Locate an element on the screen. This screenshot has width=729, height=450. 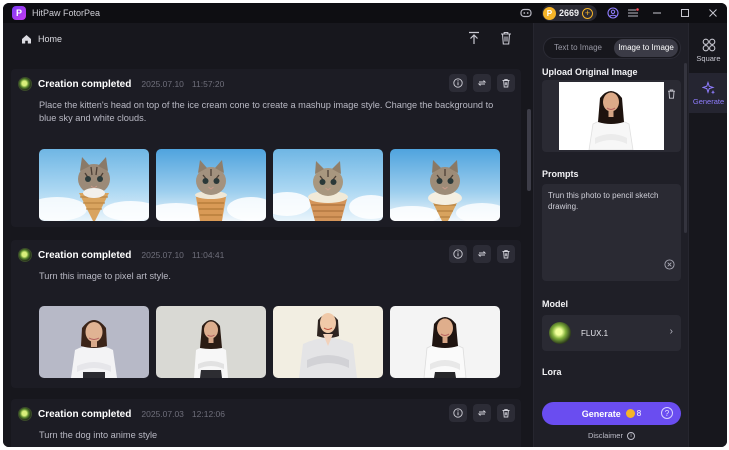
title-bar-controls: P 2669 + is located at coordinates (621, 13).